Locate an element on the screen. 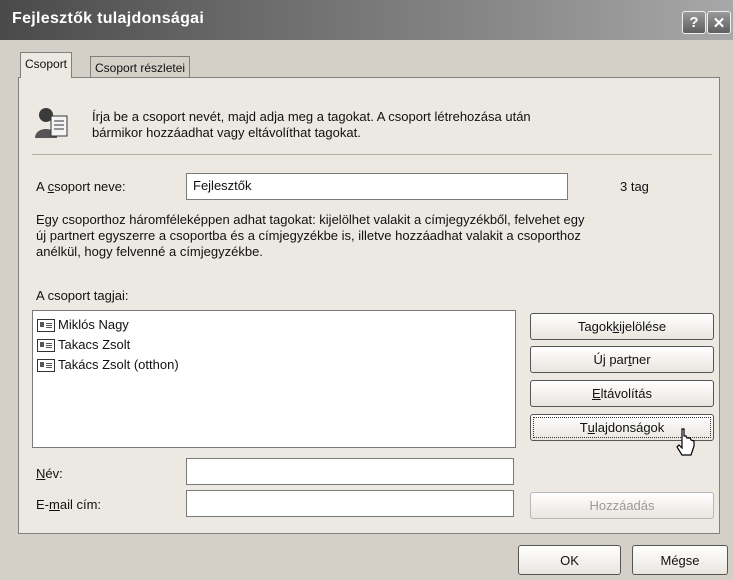  cancel-button: Mégse is located at coordinates (680, 560).